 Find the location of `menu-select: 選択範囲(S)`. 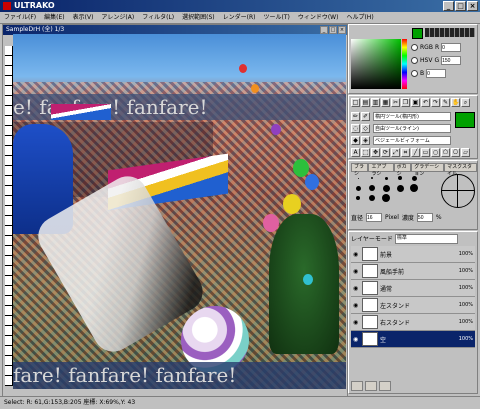

menu-select: 選択範囲(S) is located at coordinates (198, 17).